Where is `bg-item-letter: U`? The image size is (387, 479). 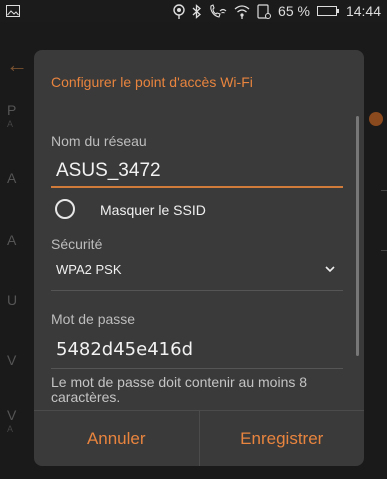 bg-item-letter: U is located at coordinates (12, 300).